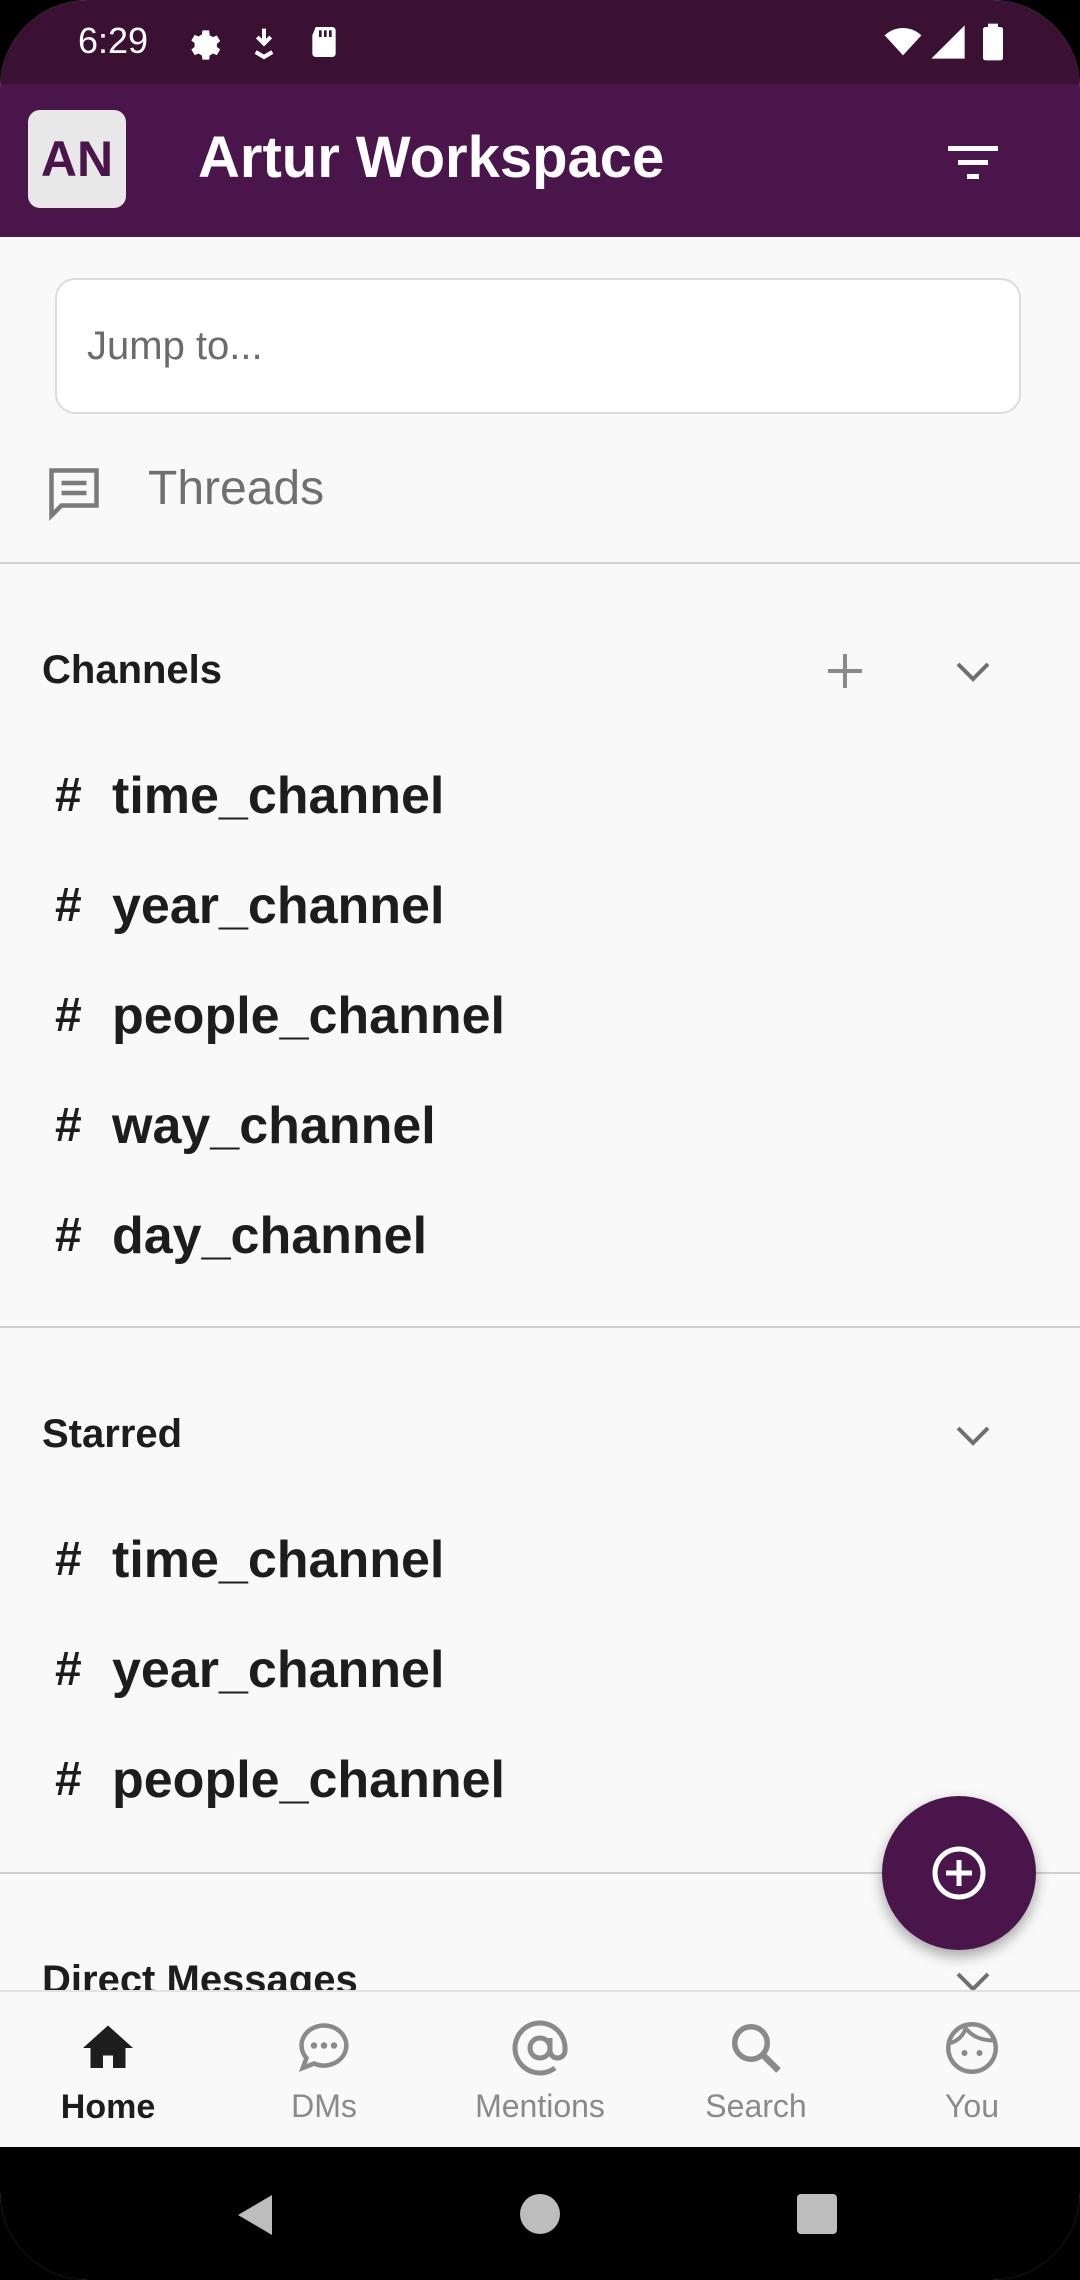  What do you see at coordinates (77, 159) in the screenshot?
I see `workspace-avatar: AN` at bounding box center [77, 159].